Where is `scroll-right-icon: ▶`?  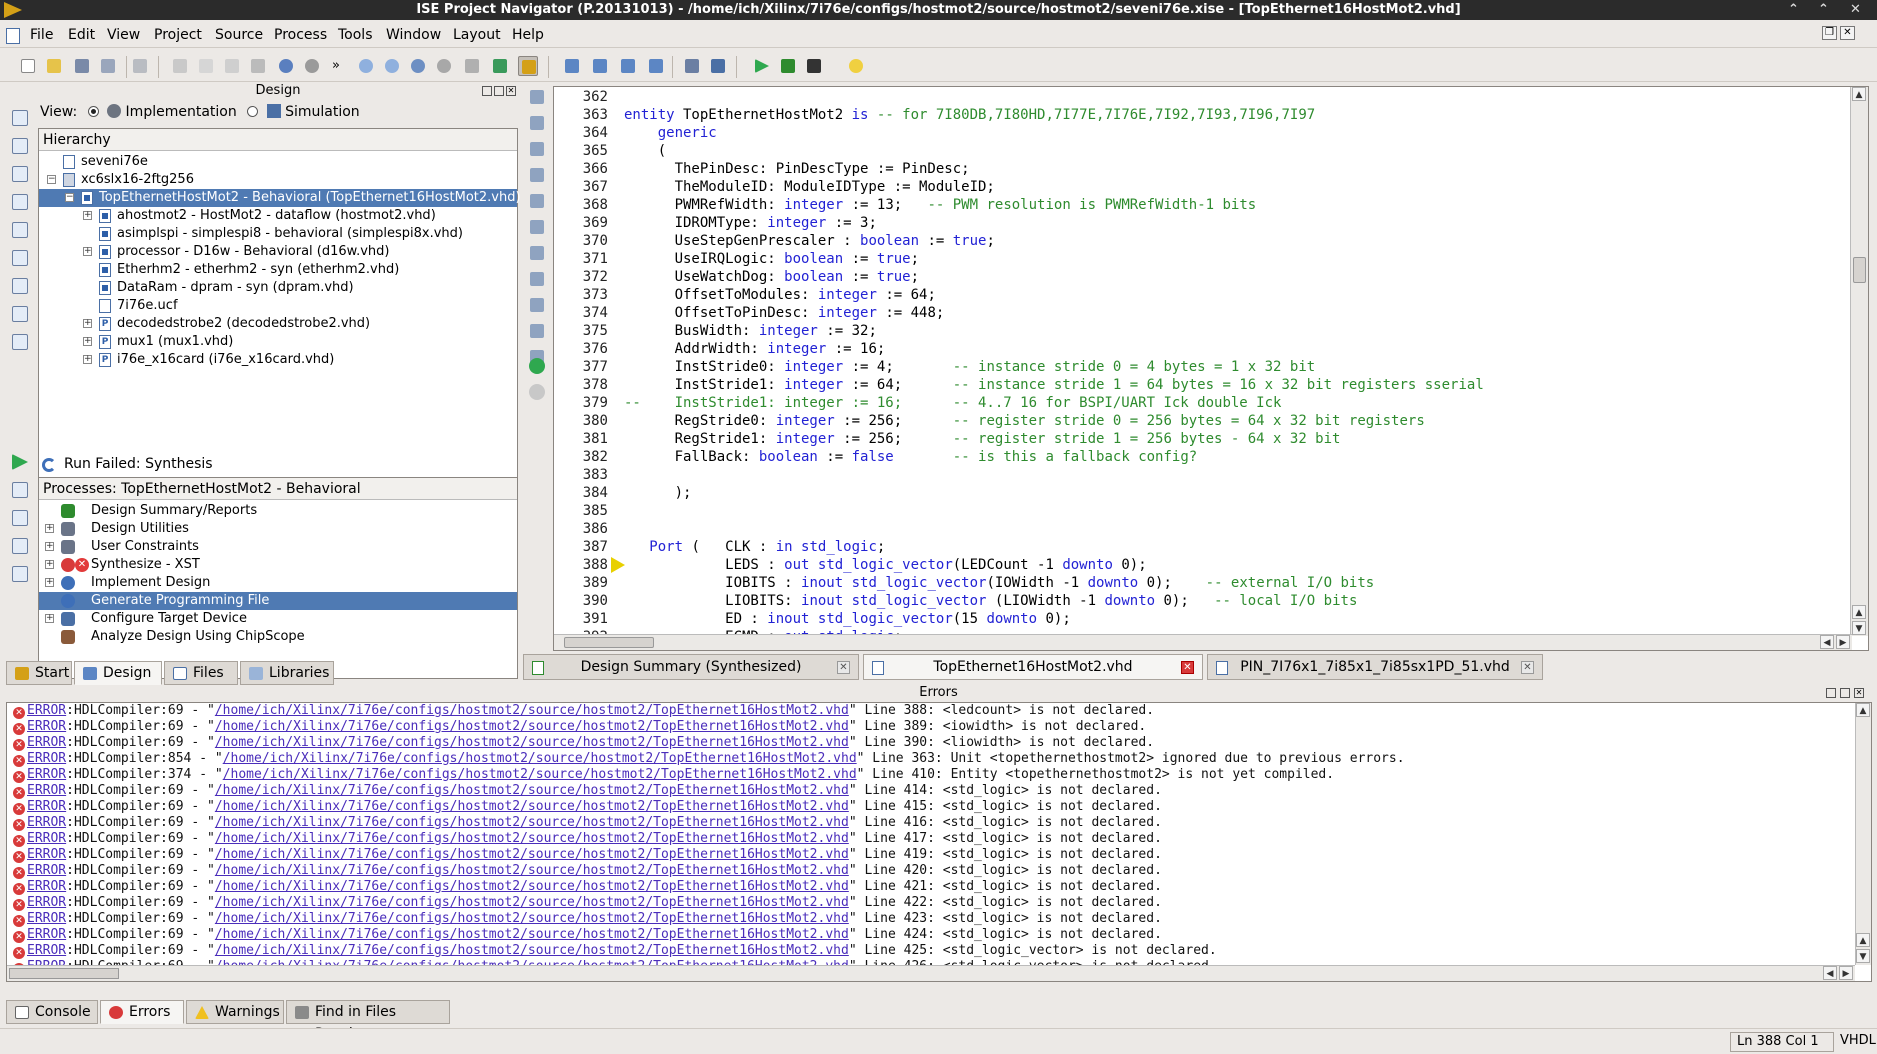
scroll-right-icon: ▶ is located at coordinates (1846, 973).